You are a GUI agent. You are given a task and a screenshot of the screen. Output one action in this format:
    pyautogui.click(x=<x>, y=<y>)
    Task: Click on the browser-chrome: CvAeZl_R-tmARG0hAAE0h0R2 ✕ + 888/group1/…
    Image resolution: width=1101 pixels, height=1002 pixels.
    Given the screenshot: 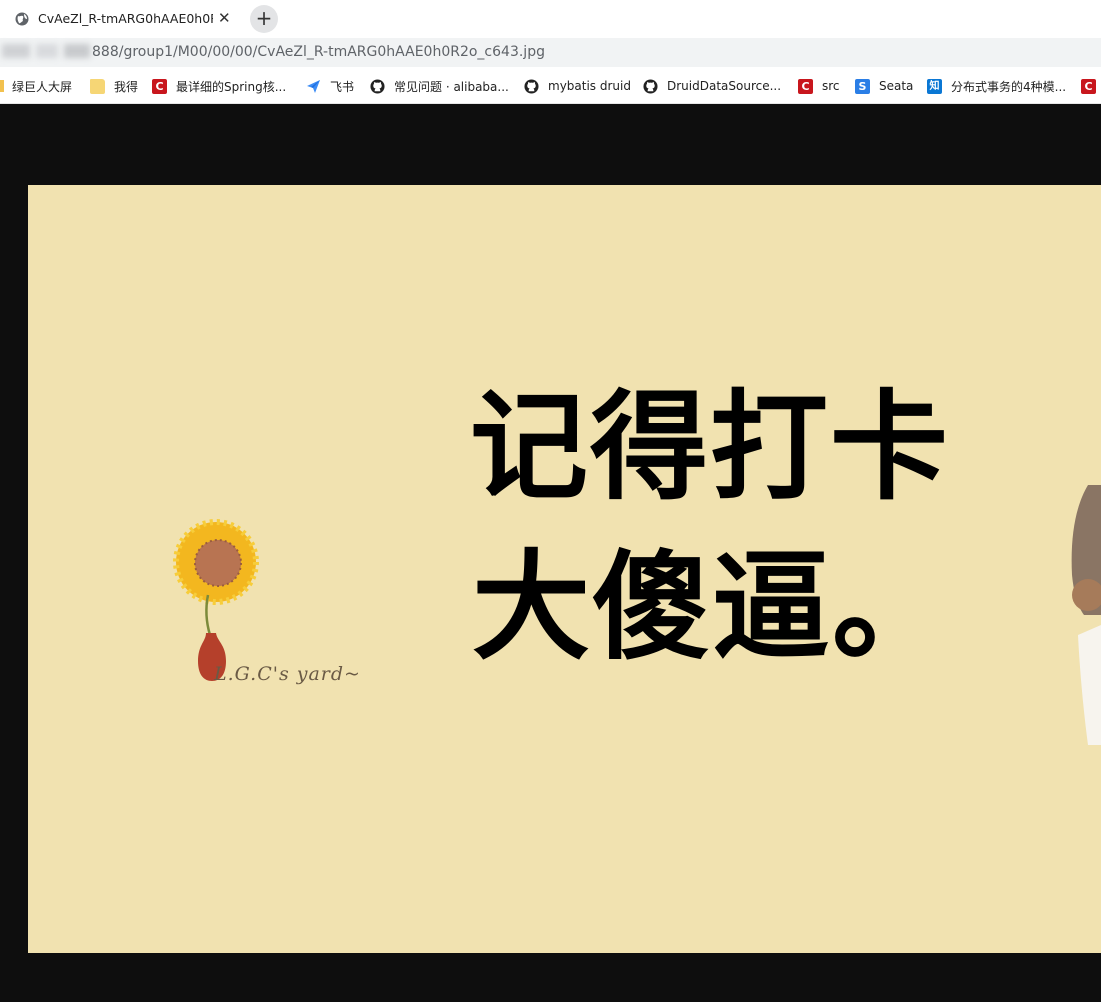 What is the action you would take?
    pyautogui.click(x=550, y=52)
    